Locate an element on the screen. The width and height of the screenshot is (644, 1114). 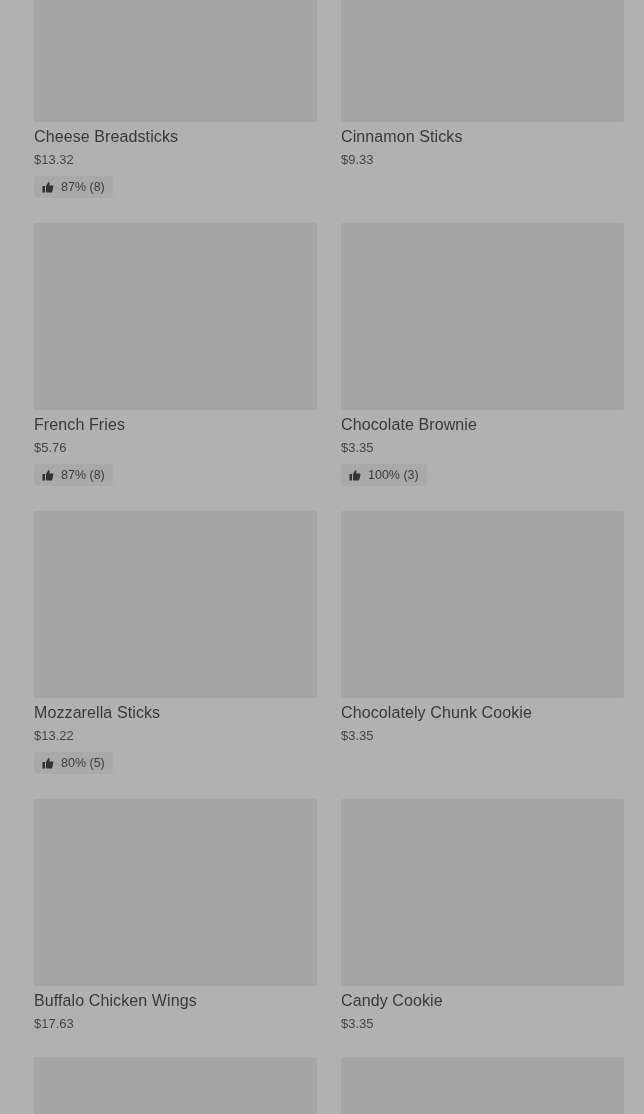
rating-badge: 80% (5) is located at coordinates (73, 763).